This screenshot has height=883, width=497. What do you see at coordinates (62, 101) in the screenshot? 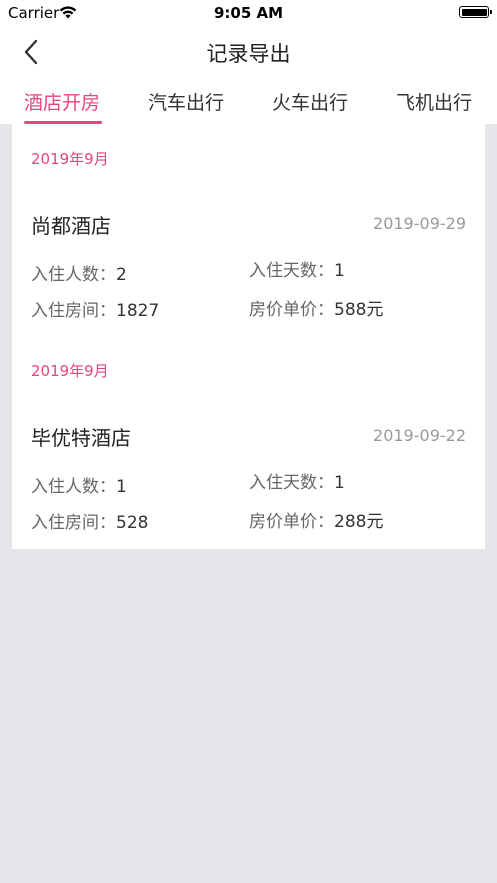
I see `tab-hotel: 酒店开房` at bounding box center [62, 101].